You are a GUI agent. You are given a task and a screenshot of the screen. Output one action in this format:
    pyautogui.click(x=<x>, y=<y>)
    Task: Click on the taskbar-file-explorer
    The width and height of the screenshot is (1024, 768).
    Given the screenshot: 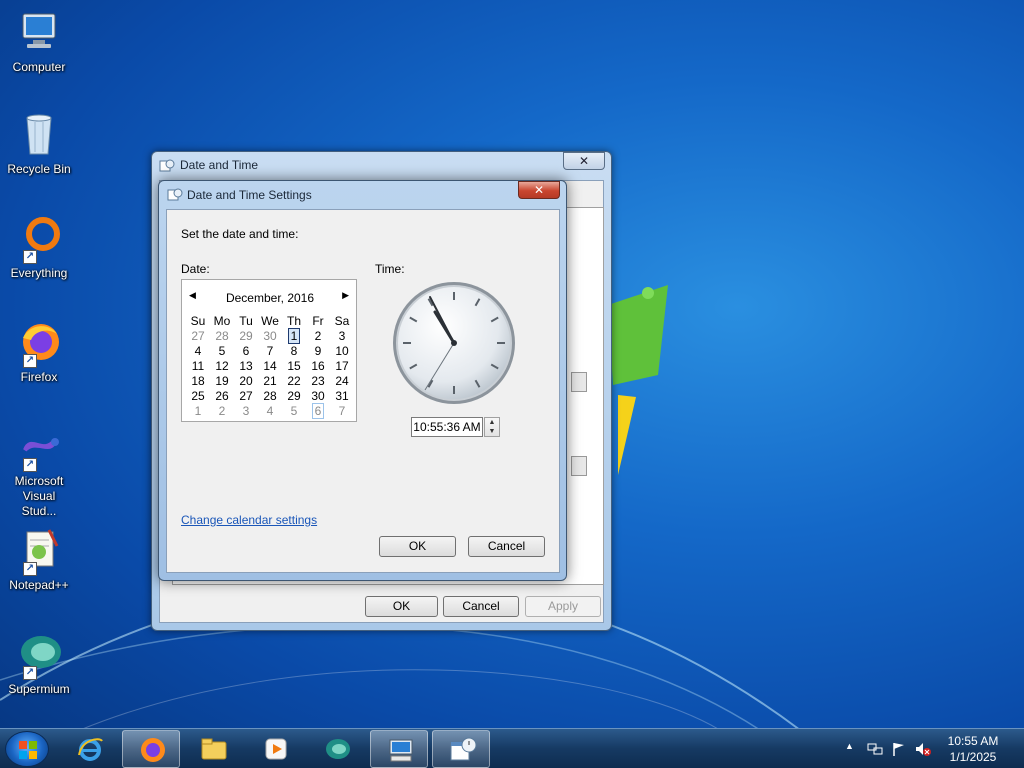 What is the action you would take?
    pyautogui.click(x=213, y=749)
    